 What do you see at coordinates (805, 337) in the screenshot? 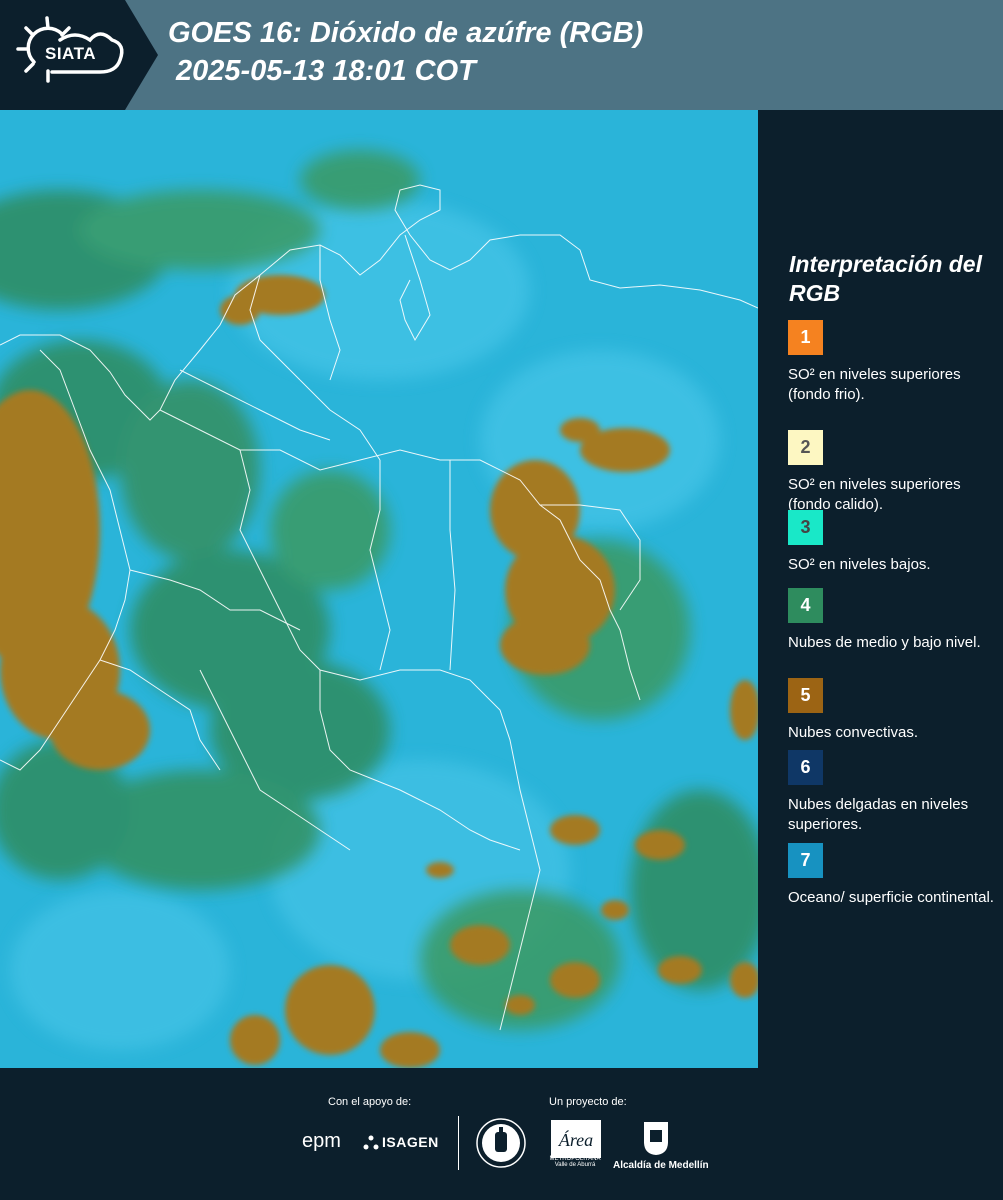
I see `legend-swatch: 1` at bounding box center [805, 337].